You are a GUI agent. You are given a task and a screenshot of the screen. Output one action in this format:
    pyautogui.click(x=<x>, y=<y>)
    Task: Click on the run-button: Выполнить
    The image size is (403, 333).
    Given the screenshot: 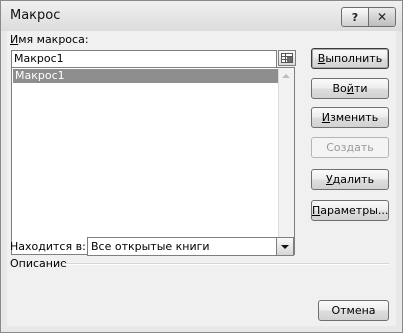 What is the action you would take?
    pyautogui.click(x=350, y=58)
    